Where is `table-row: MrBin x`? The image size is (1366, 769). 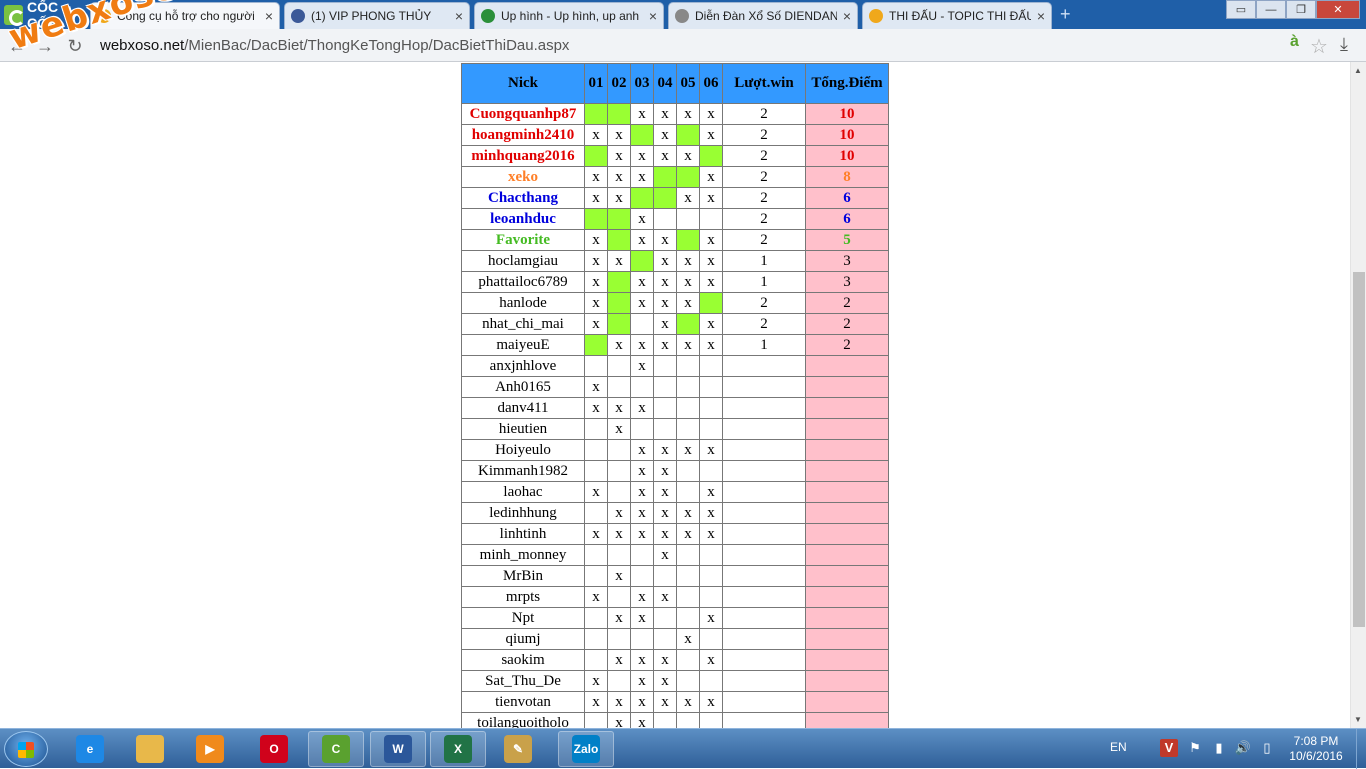 table-row: MrBin x is located at coordinates (675, 576).